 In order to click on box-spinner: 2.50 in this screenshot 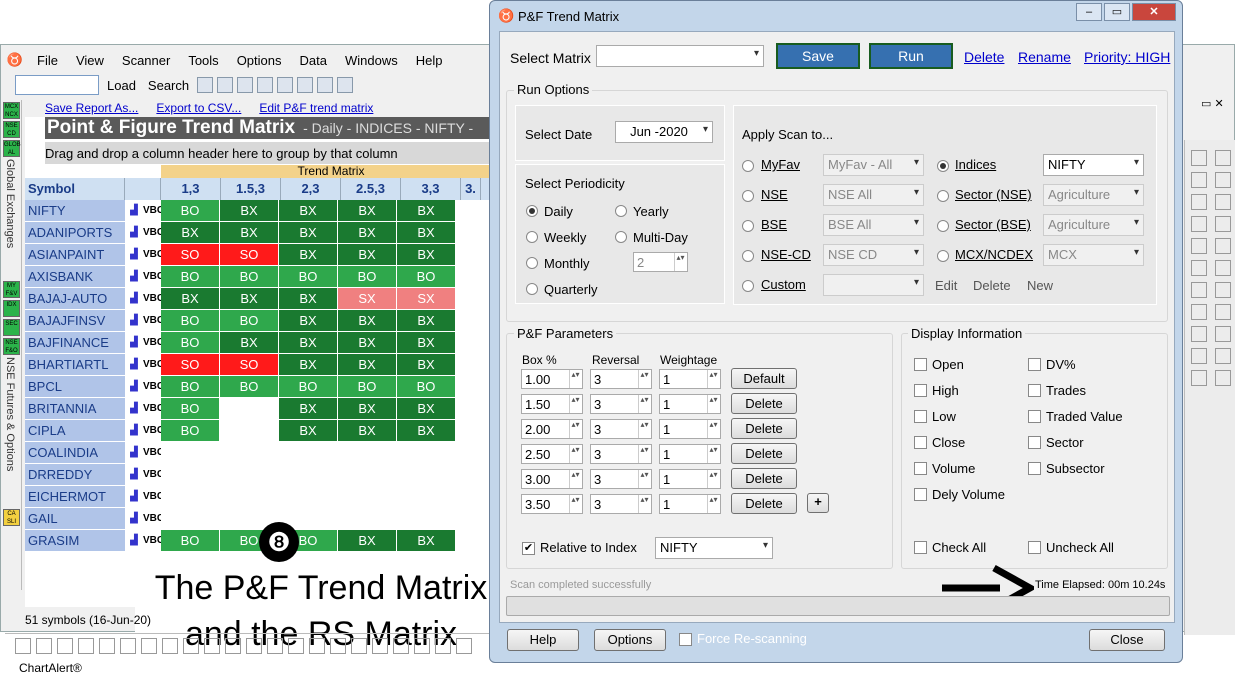, I will do `click(552, 454)`.